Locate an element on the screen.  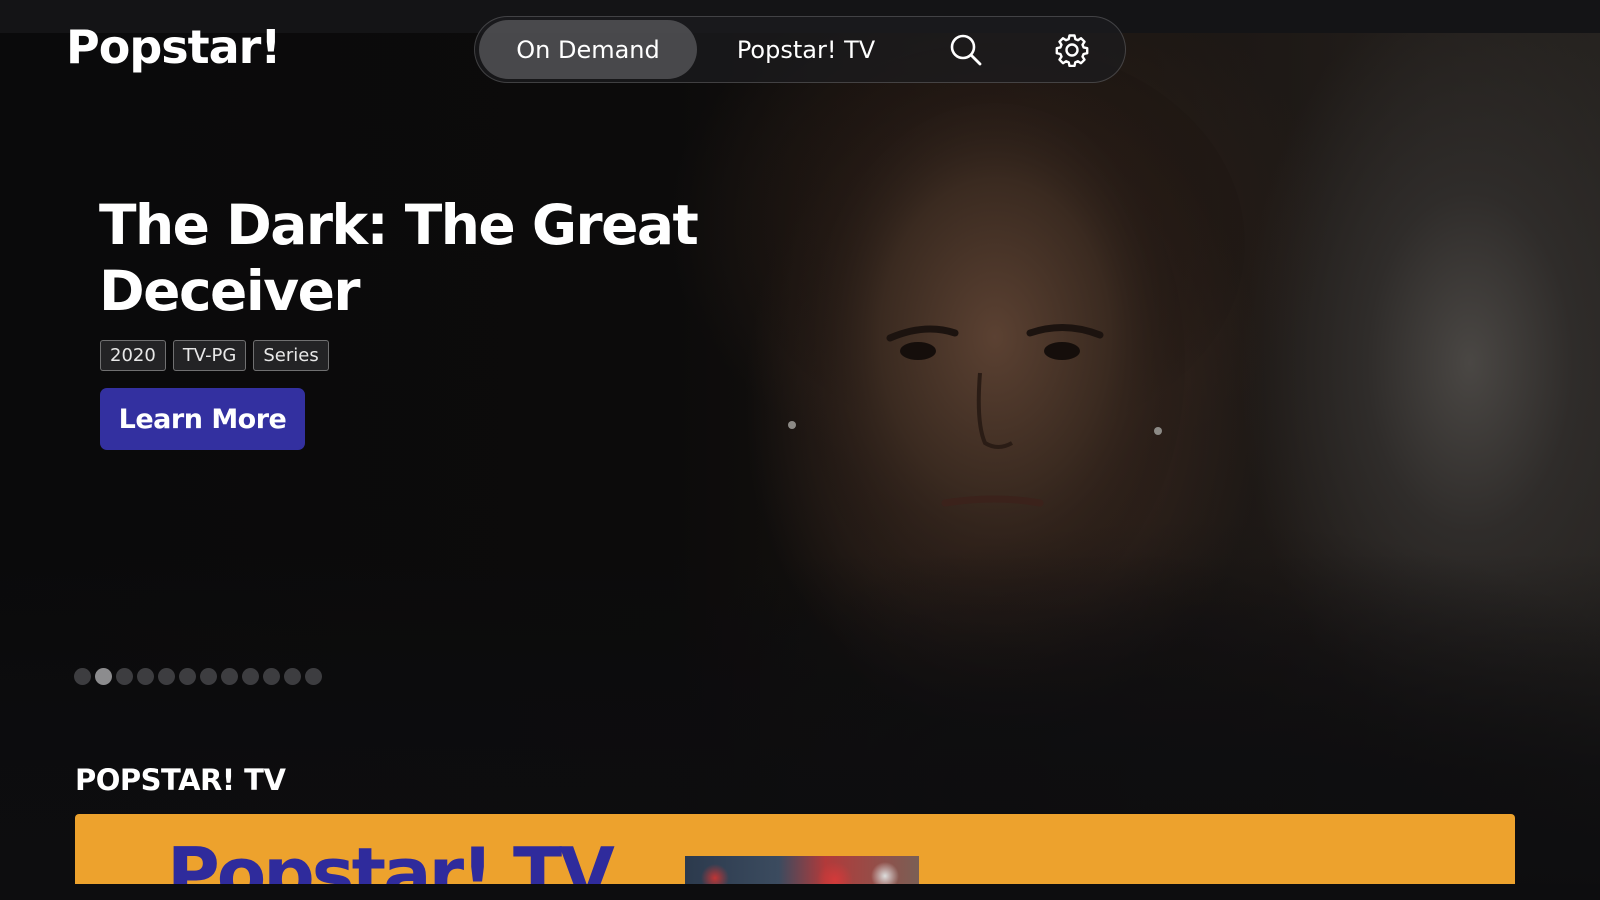
learn-more-button: Learn More is located at coordinates (202, 419).